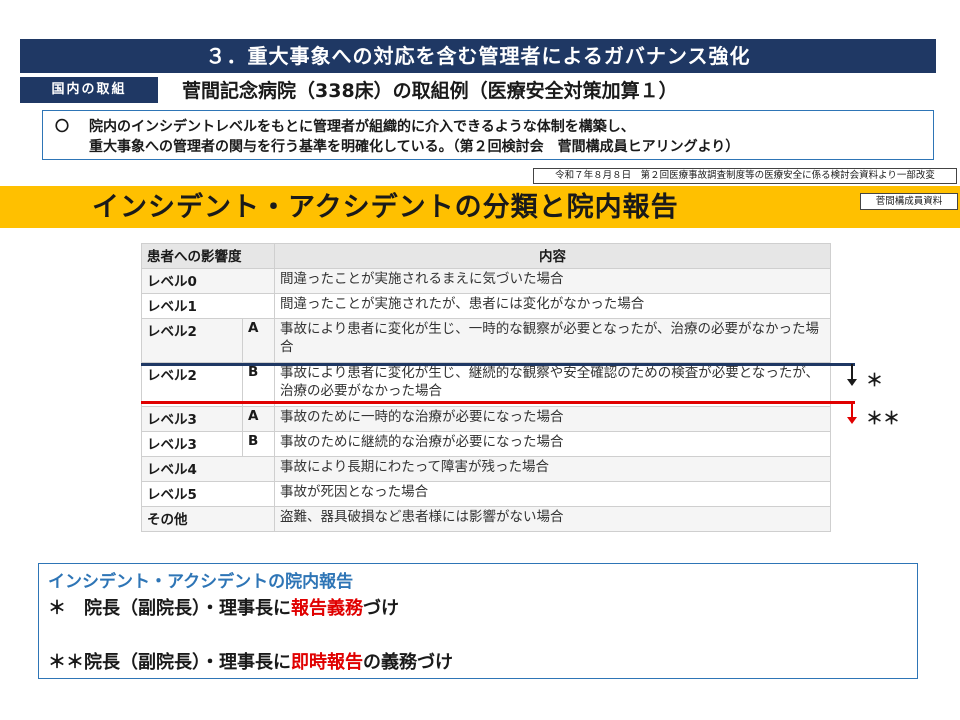 The width and height of the screenshot is (960, 720). I want to click on material-label: 菅間構成員資料, so click(909, 201).